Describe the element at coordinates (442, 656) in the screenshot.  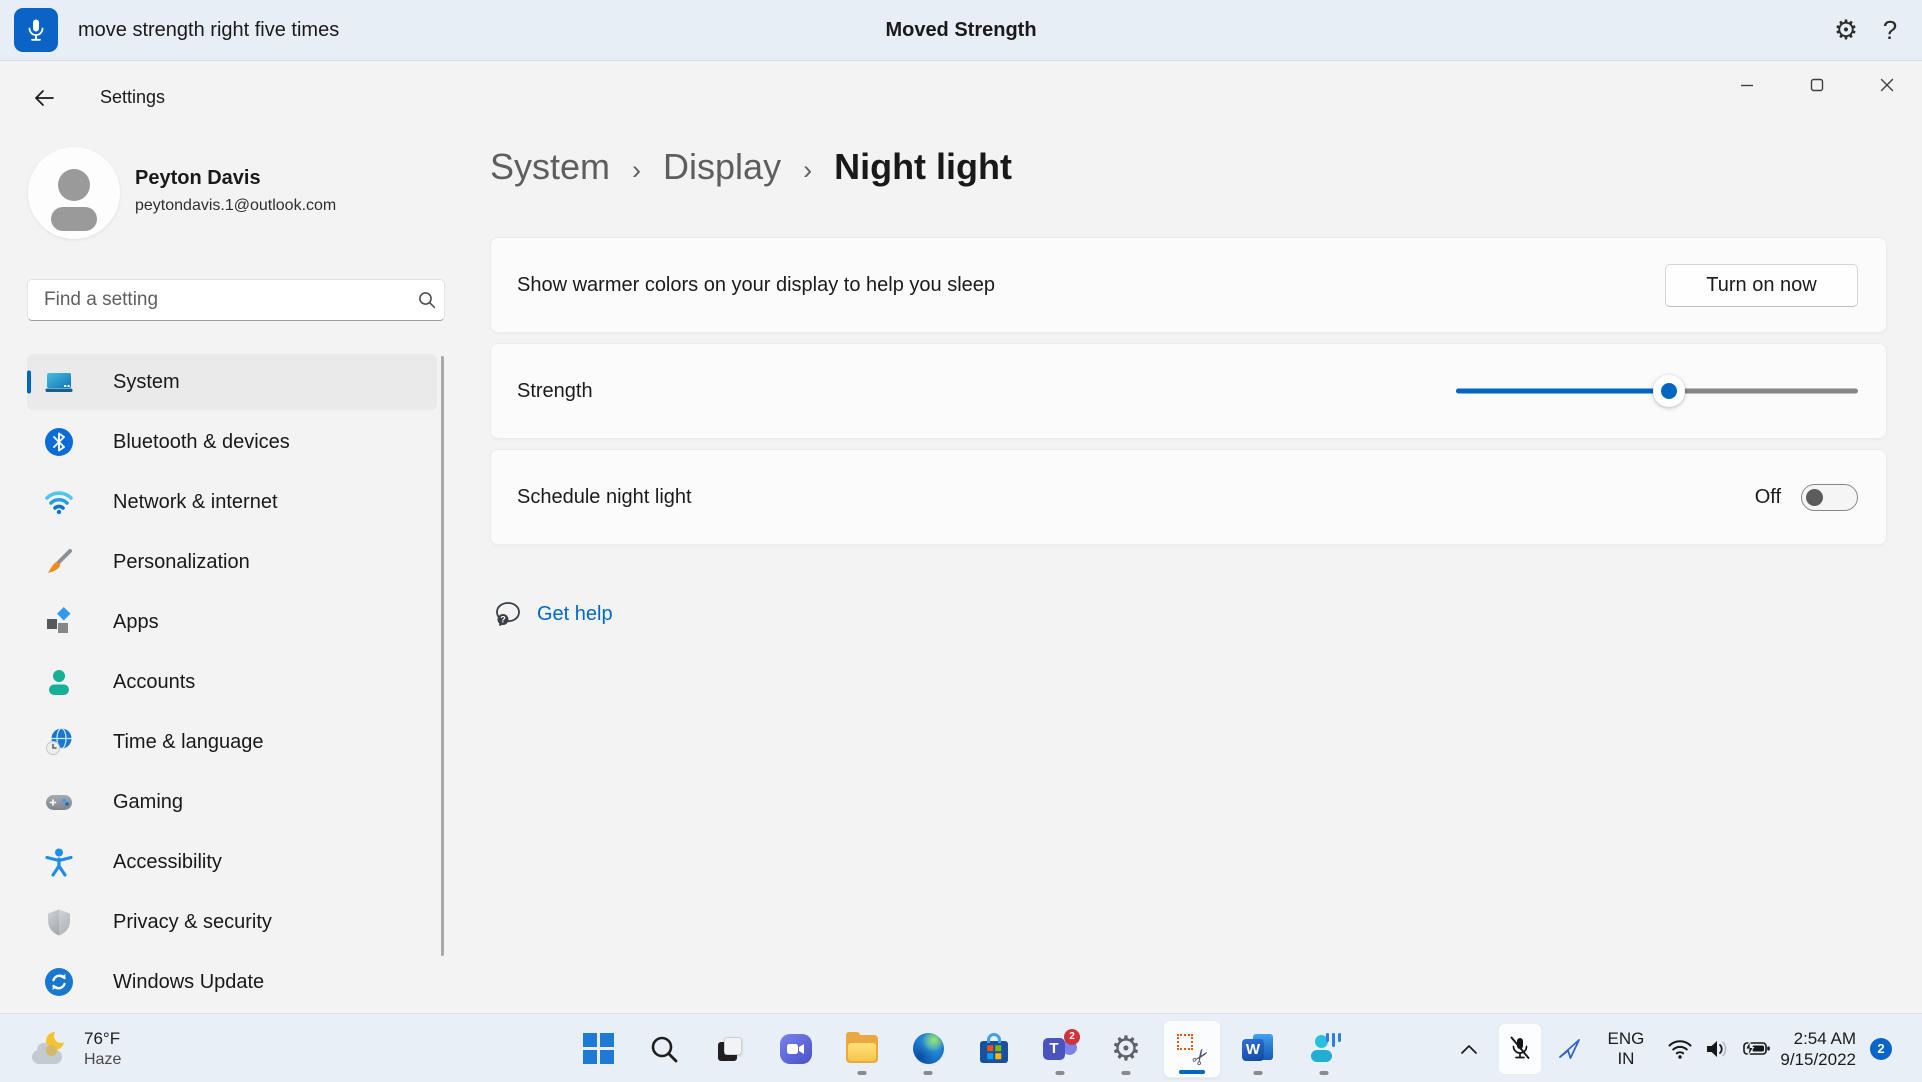
I see `sidebar-scrollbar` at that location.